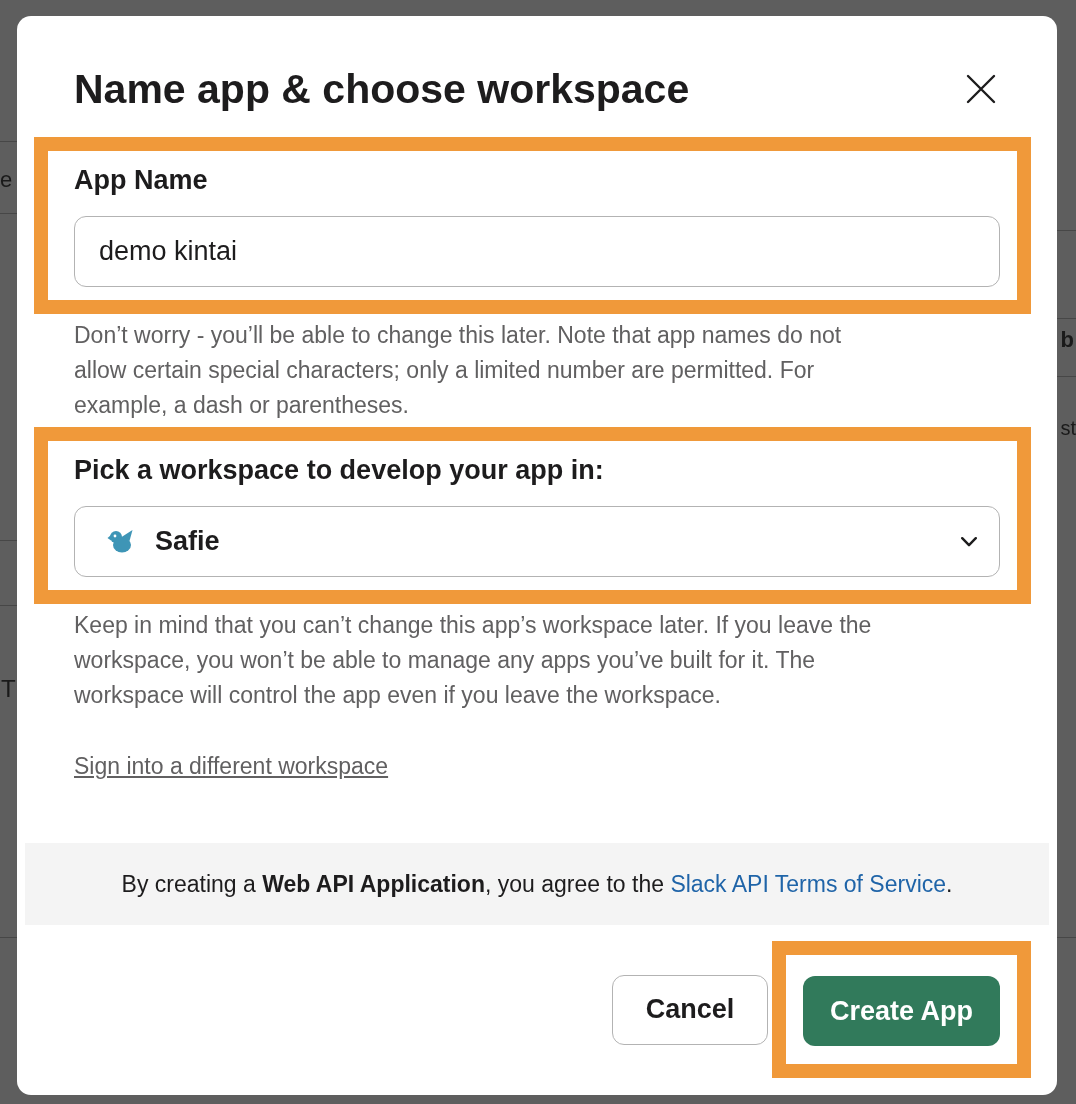 Image resolution: width=1076 pixels, height=1104 pixels. I want to click on cancel-button: Cancel, so click(690, 1009).